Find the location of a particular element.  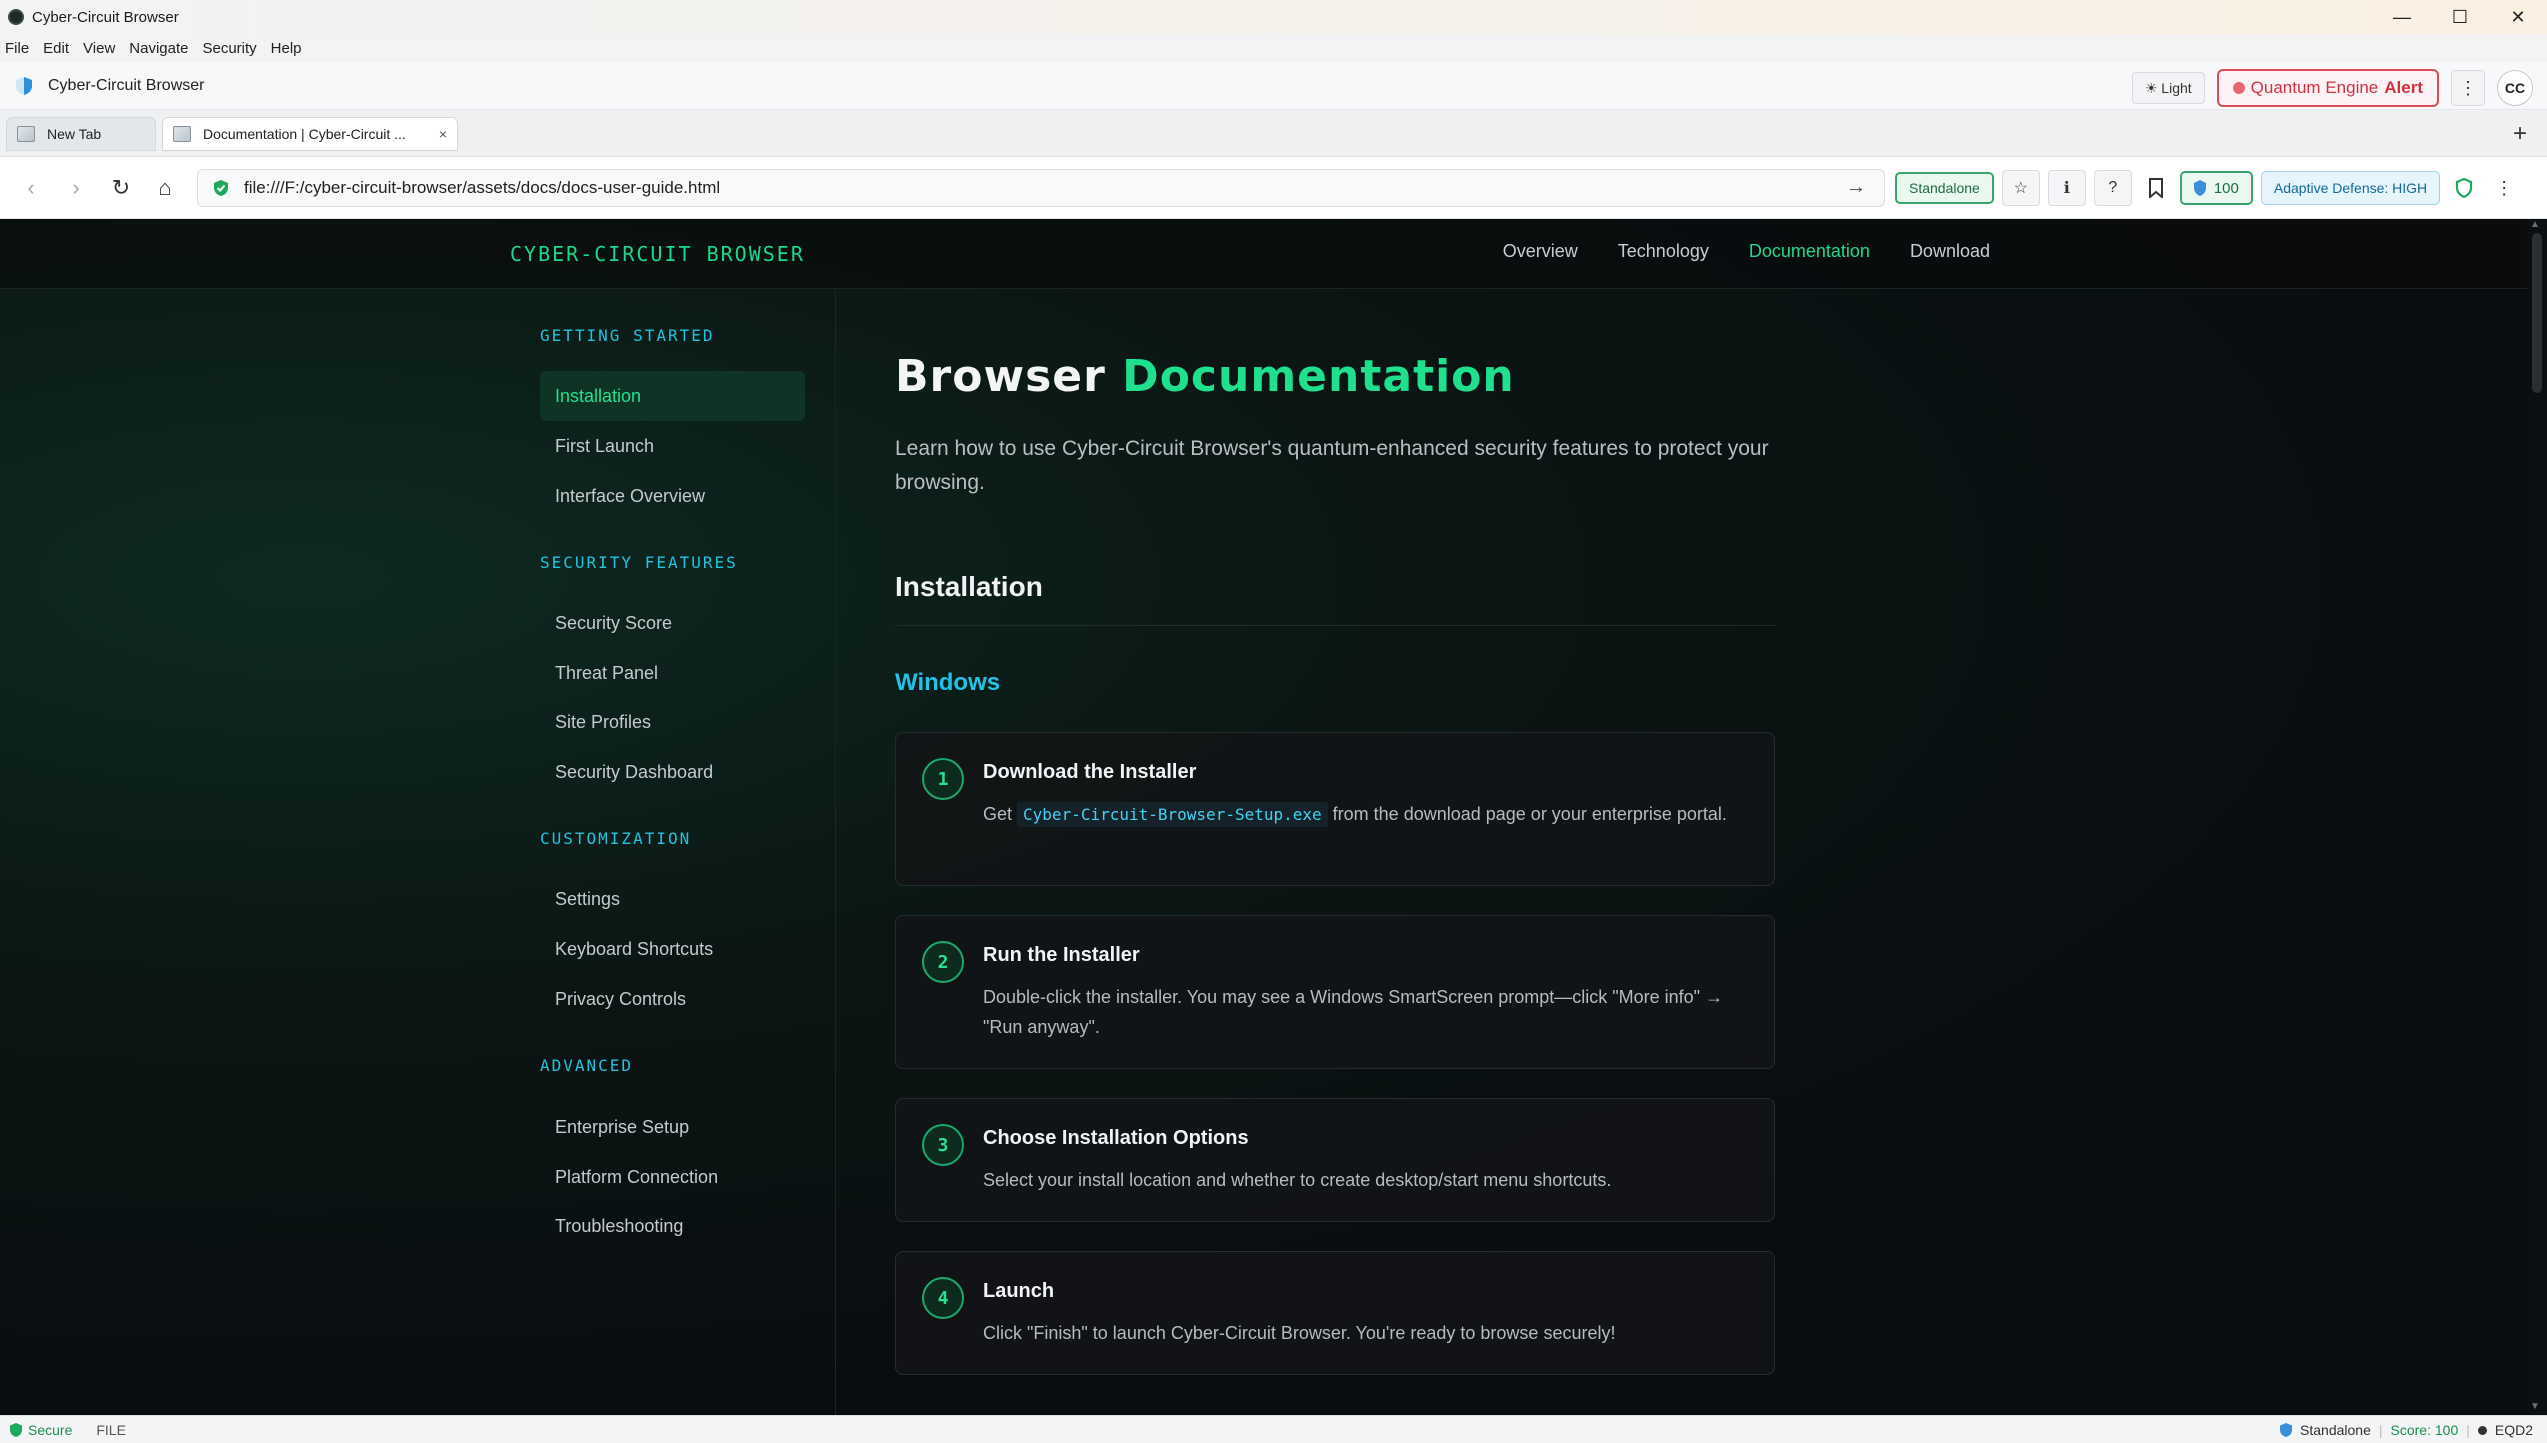

scroll-thumb is located at coordinates (2537, 313).